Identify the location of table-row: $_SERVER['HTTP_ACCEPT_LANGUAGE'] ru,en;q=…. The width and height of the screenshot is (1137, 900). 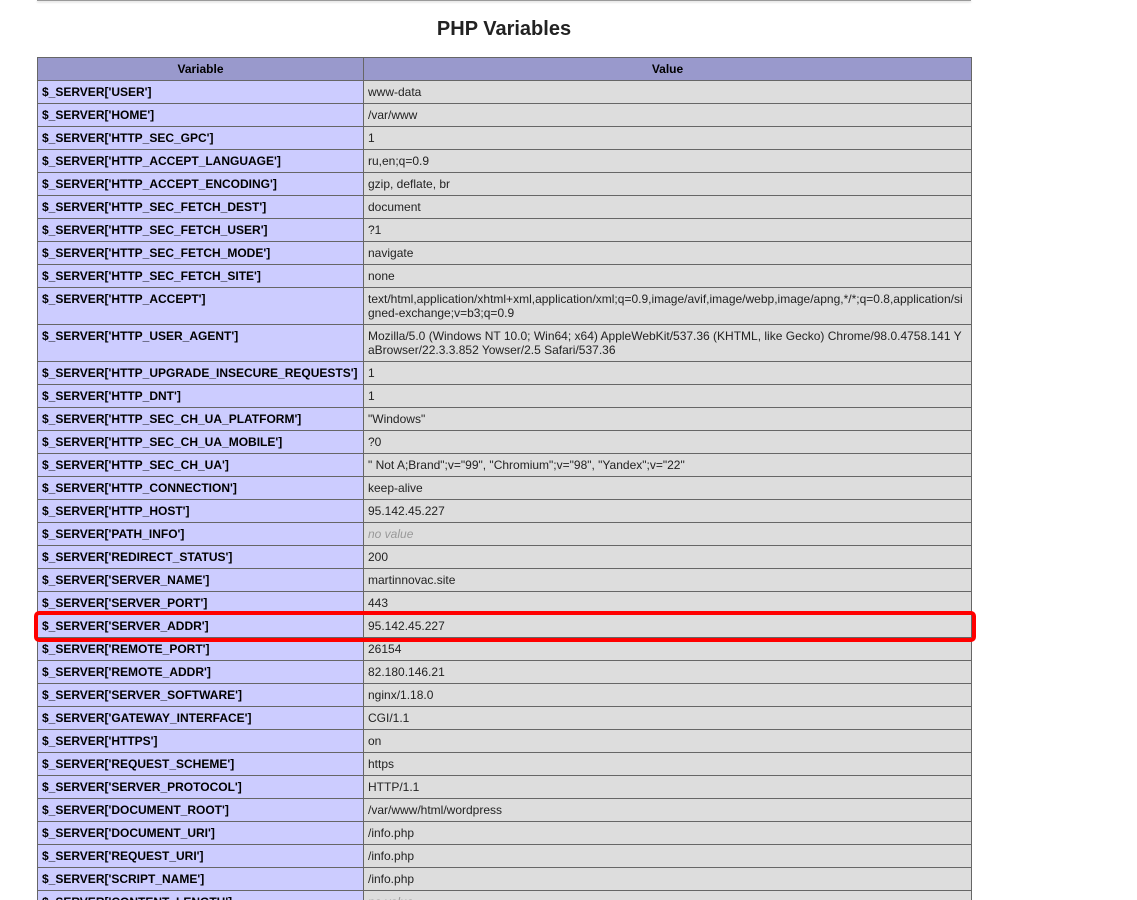
(504, 161).